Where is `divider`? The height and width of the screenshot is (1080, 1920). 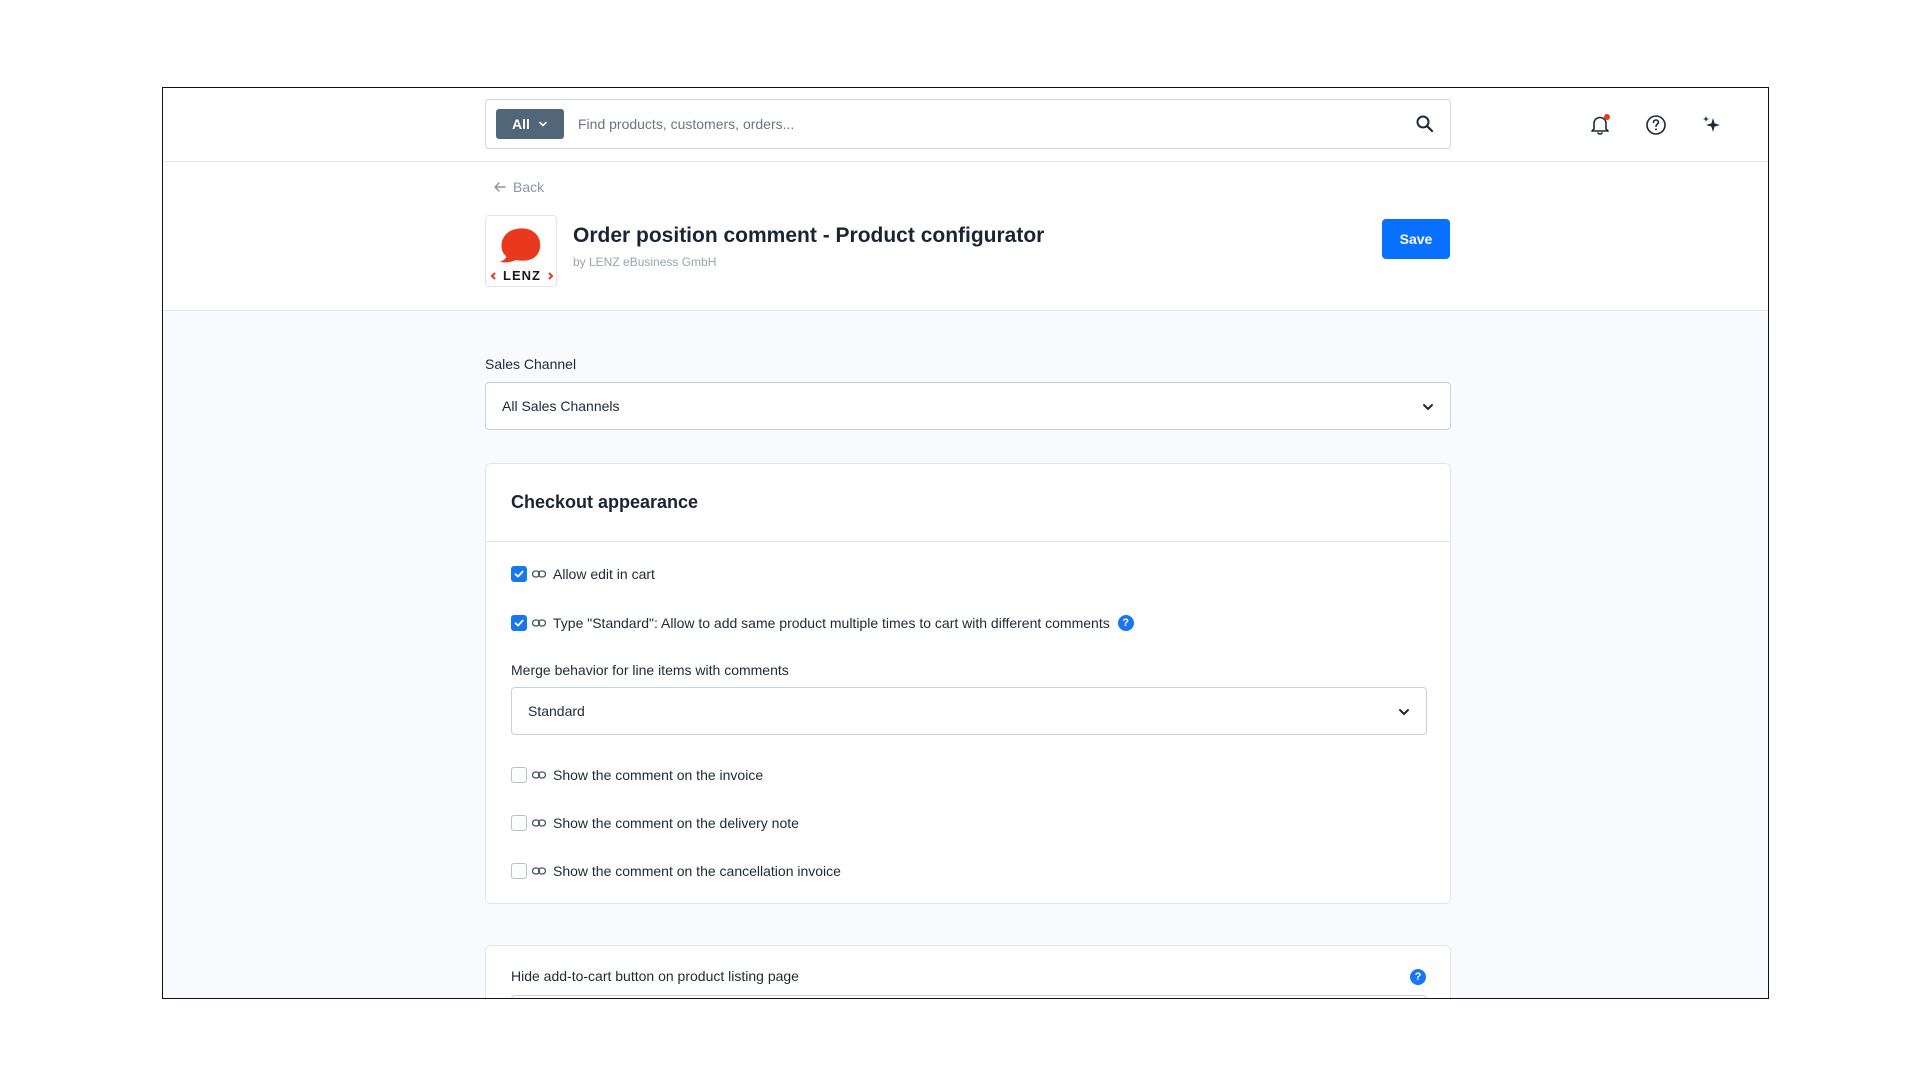 divider is located at coordinates (968, 541).